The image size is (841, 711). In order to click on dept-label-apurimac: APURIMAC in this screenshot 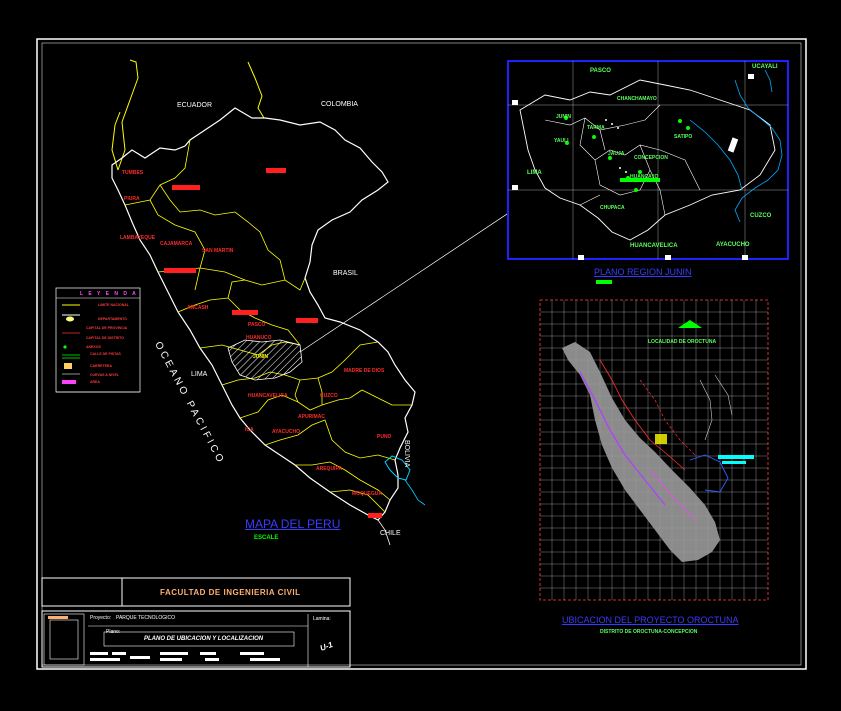, I will do `click(311, 417)`.